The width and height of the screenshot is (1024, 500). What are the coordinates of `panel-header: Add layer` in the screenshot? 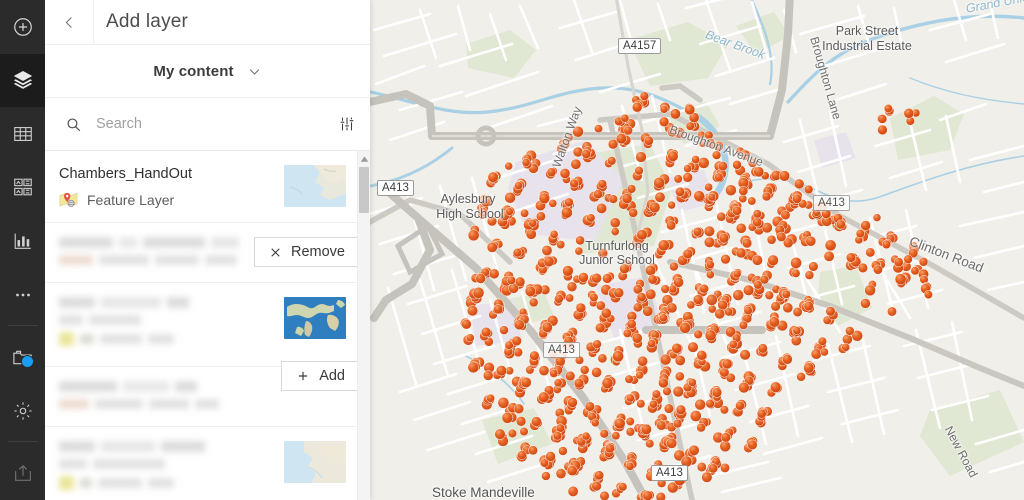 It's located at (207, 22).